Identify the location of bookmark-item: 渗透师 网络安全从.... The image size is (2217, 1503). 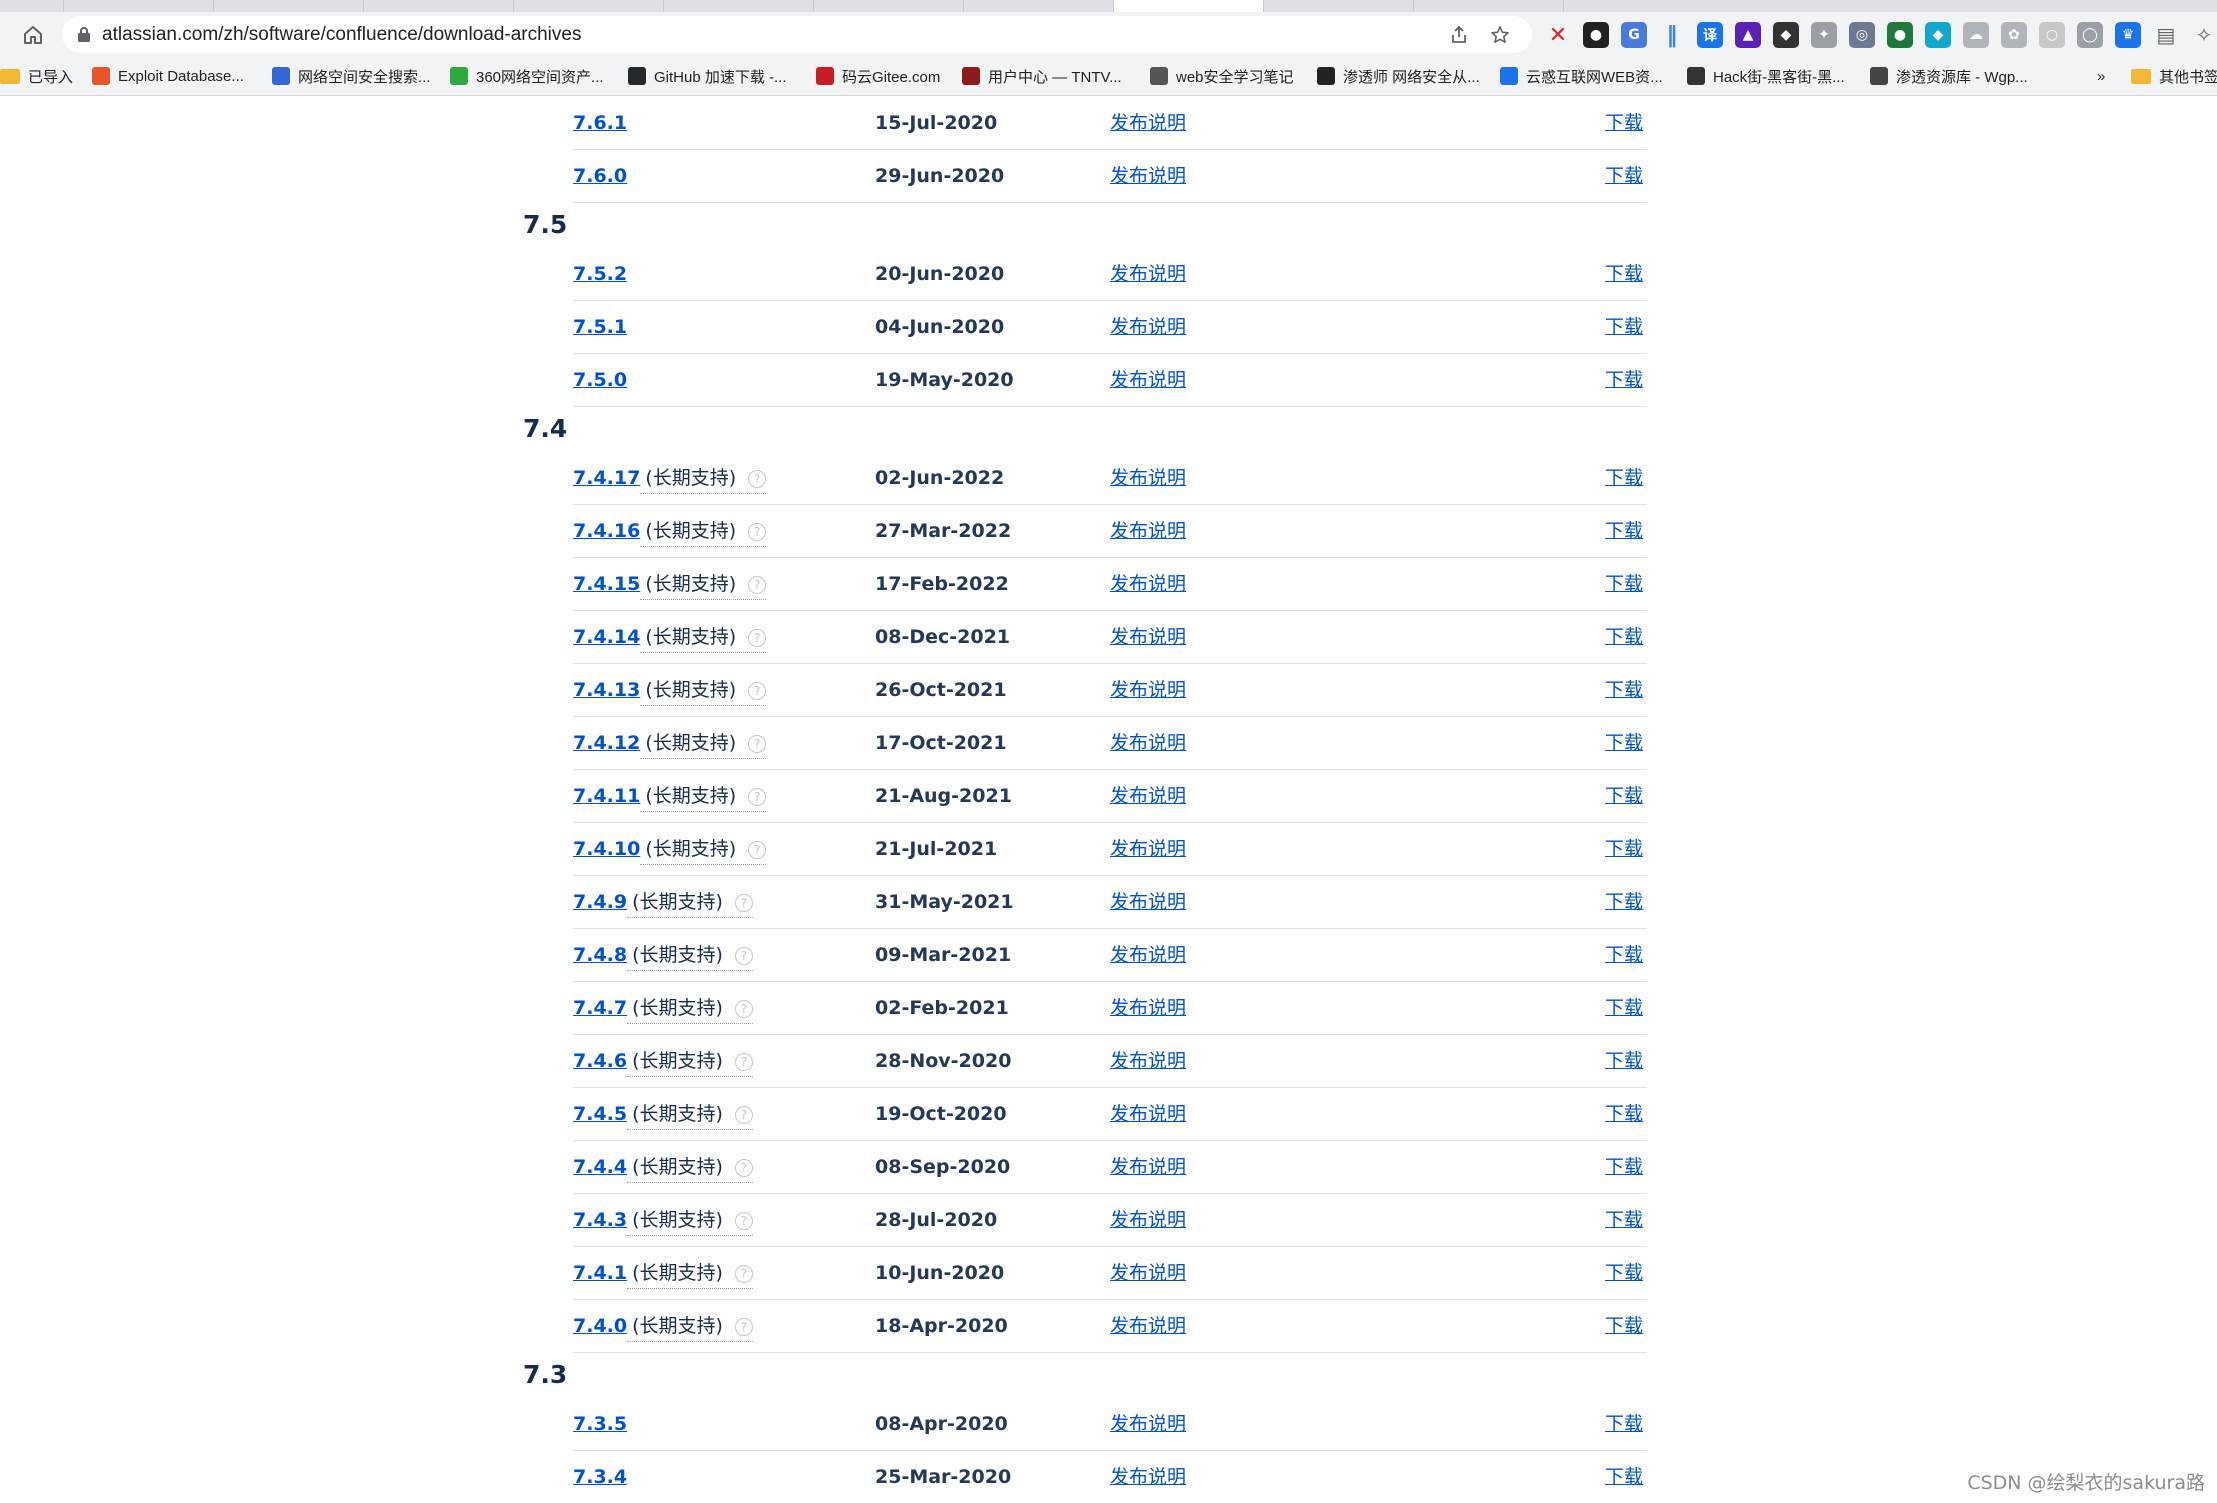
(1398, 76).